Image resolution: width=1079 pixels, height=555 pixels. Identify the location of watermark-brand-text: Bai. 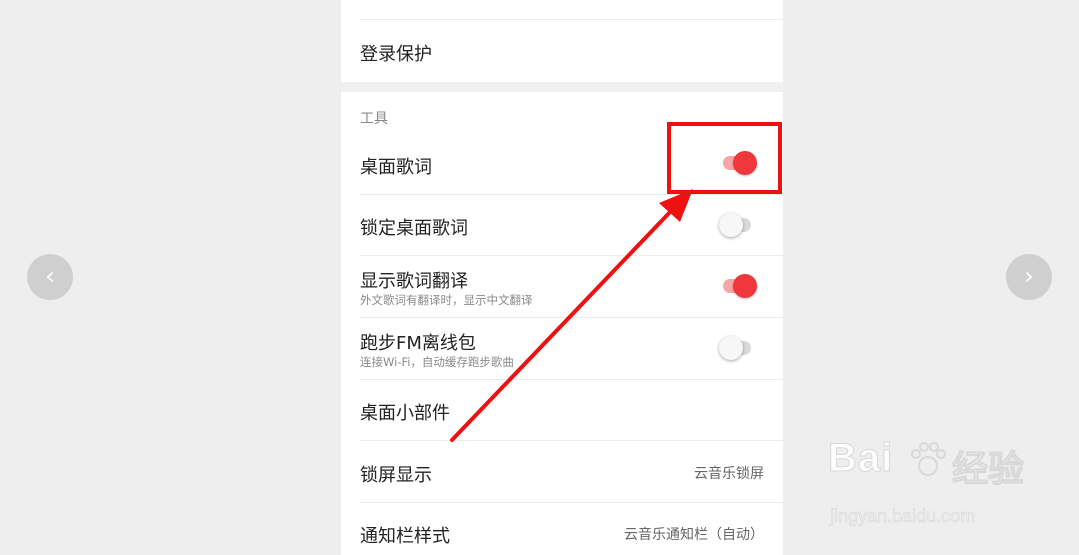
(860, 458).